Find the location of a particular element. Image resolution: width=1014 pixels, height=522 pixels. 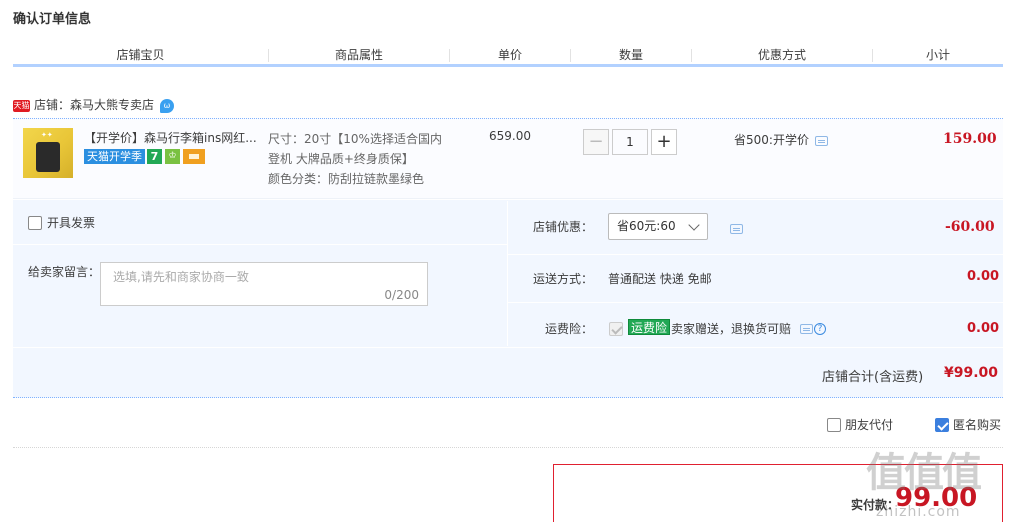

section-divider is located at coordinates (508, 447).